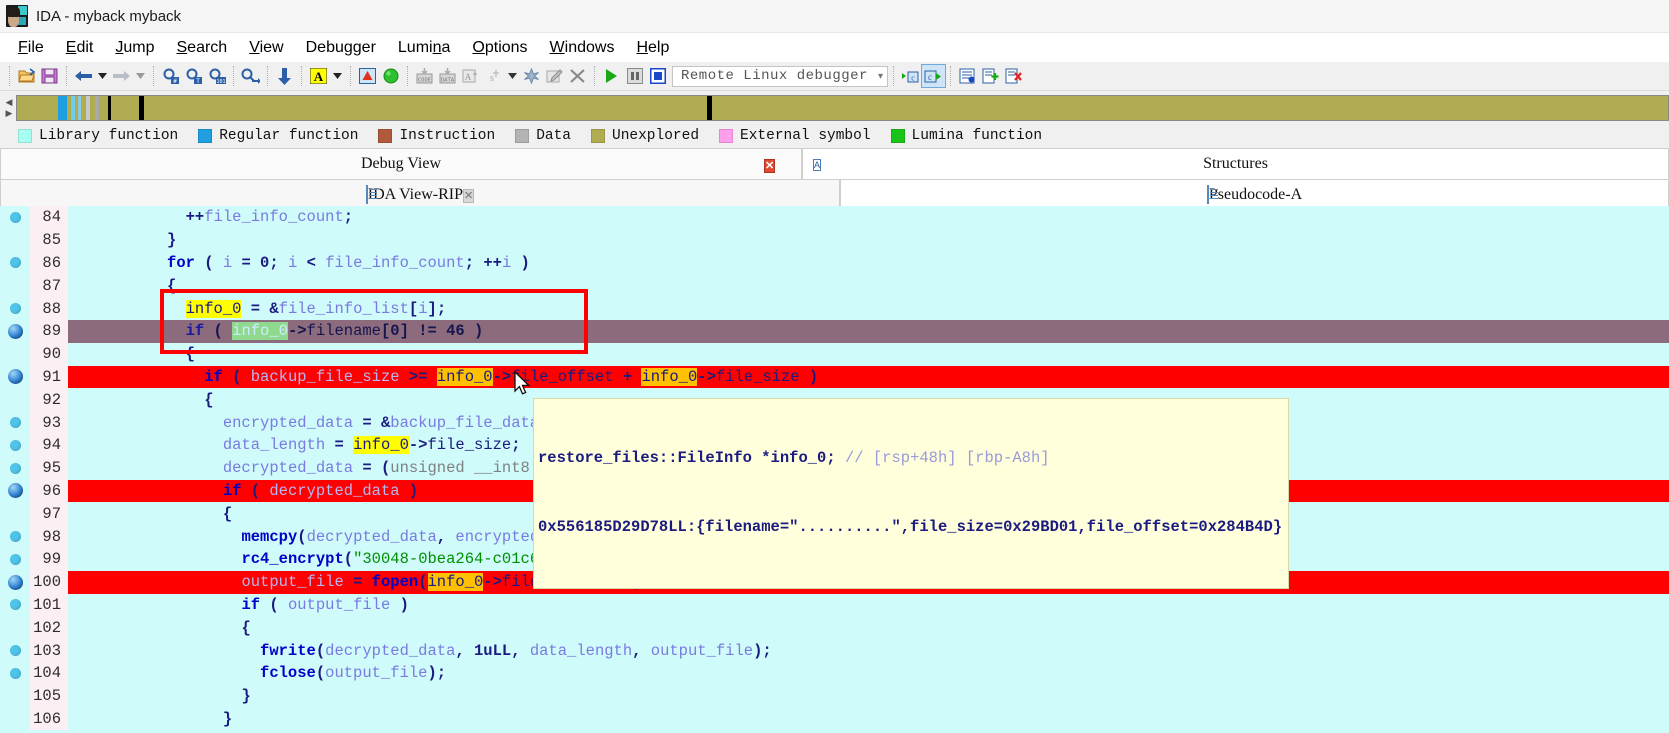  I want to click on navband-scroll-arrows: ◀ ▶, so click(9, 108).